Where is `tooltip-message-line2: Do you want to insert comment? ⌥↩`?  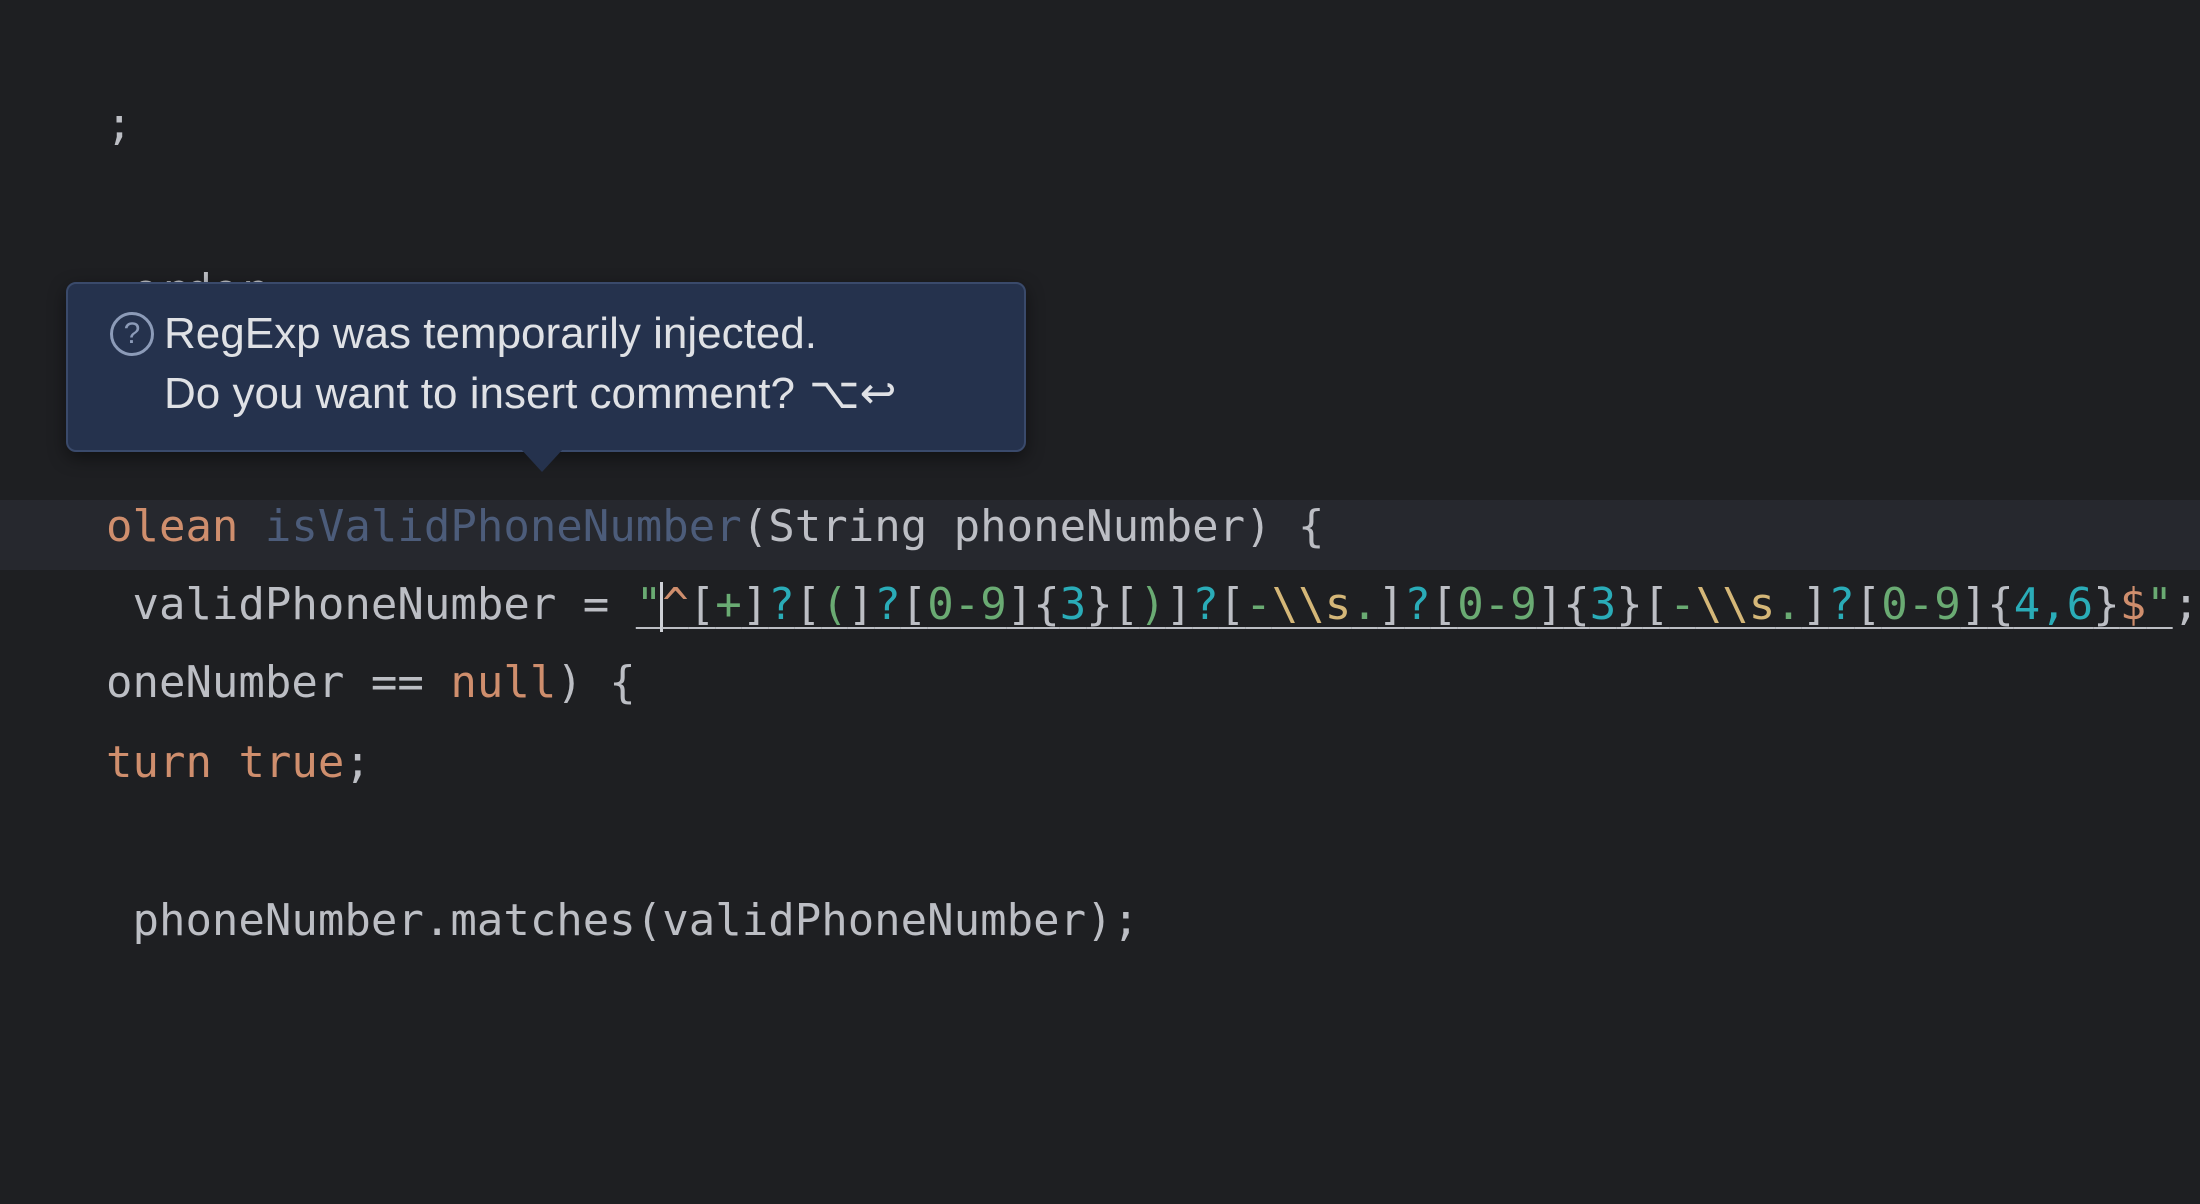
tooltip-message-line2: Do you want to insert comment? ⌥↩ is located at coordinates (530, 394).